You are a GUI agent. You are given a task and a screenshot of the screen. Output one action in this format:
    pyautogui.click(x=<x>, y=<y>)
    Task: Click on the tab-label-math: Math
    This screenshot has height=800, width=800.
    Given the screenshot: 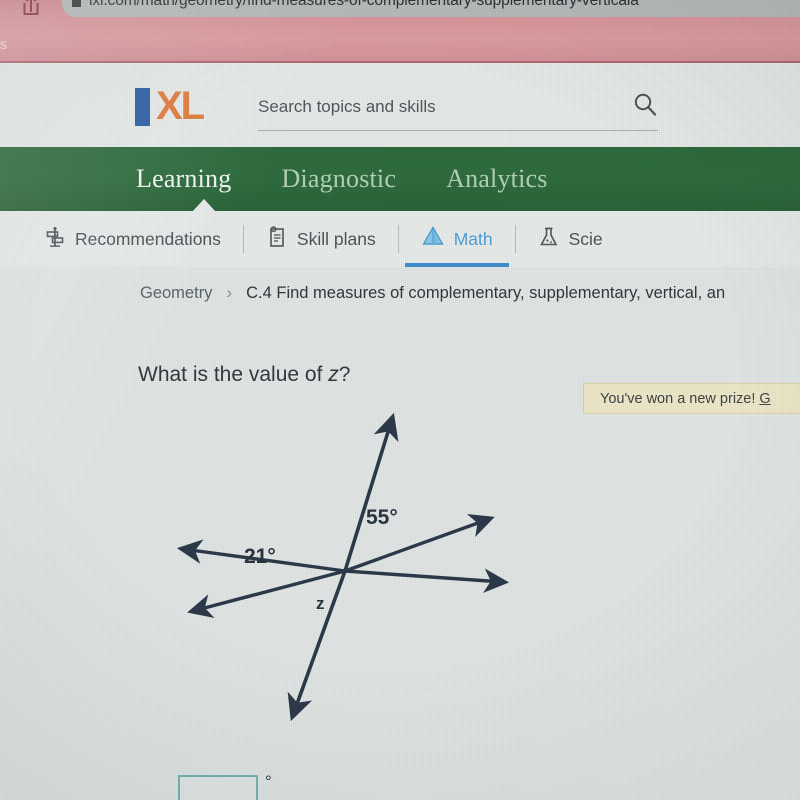 What is the action you would take?
    pyautogui.click(x=473, y=238)
    